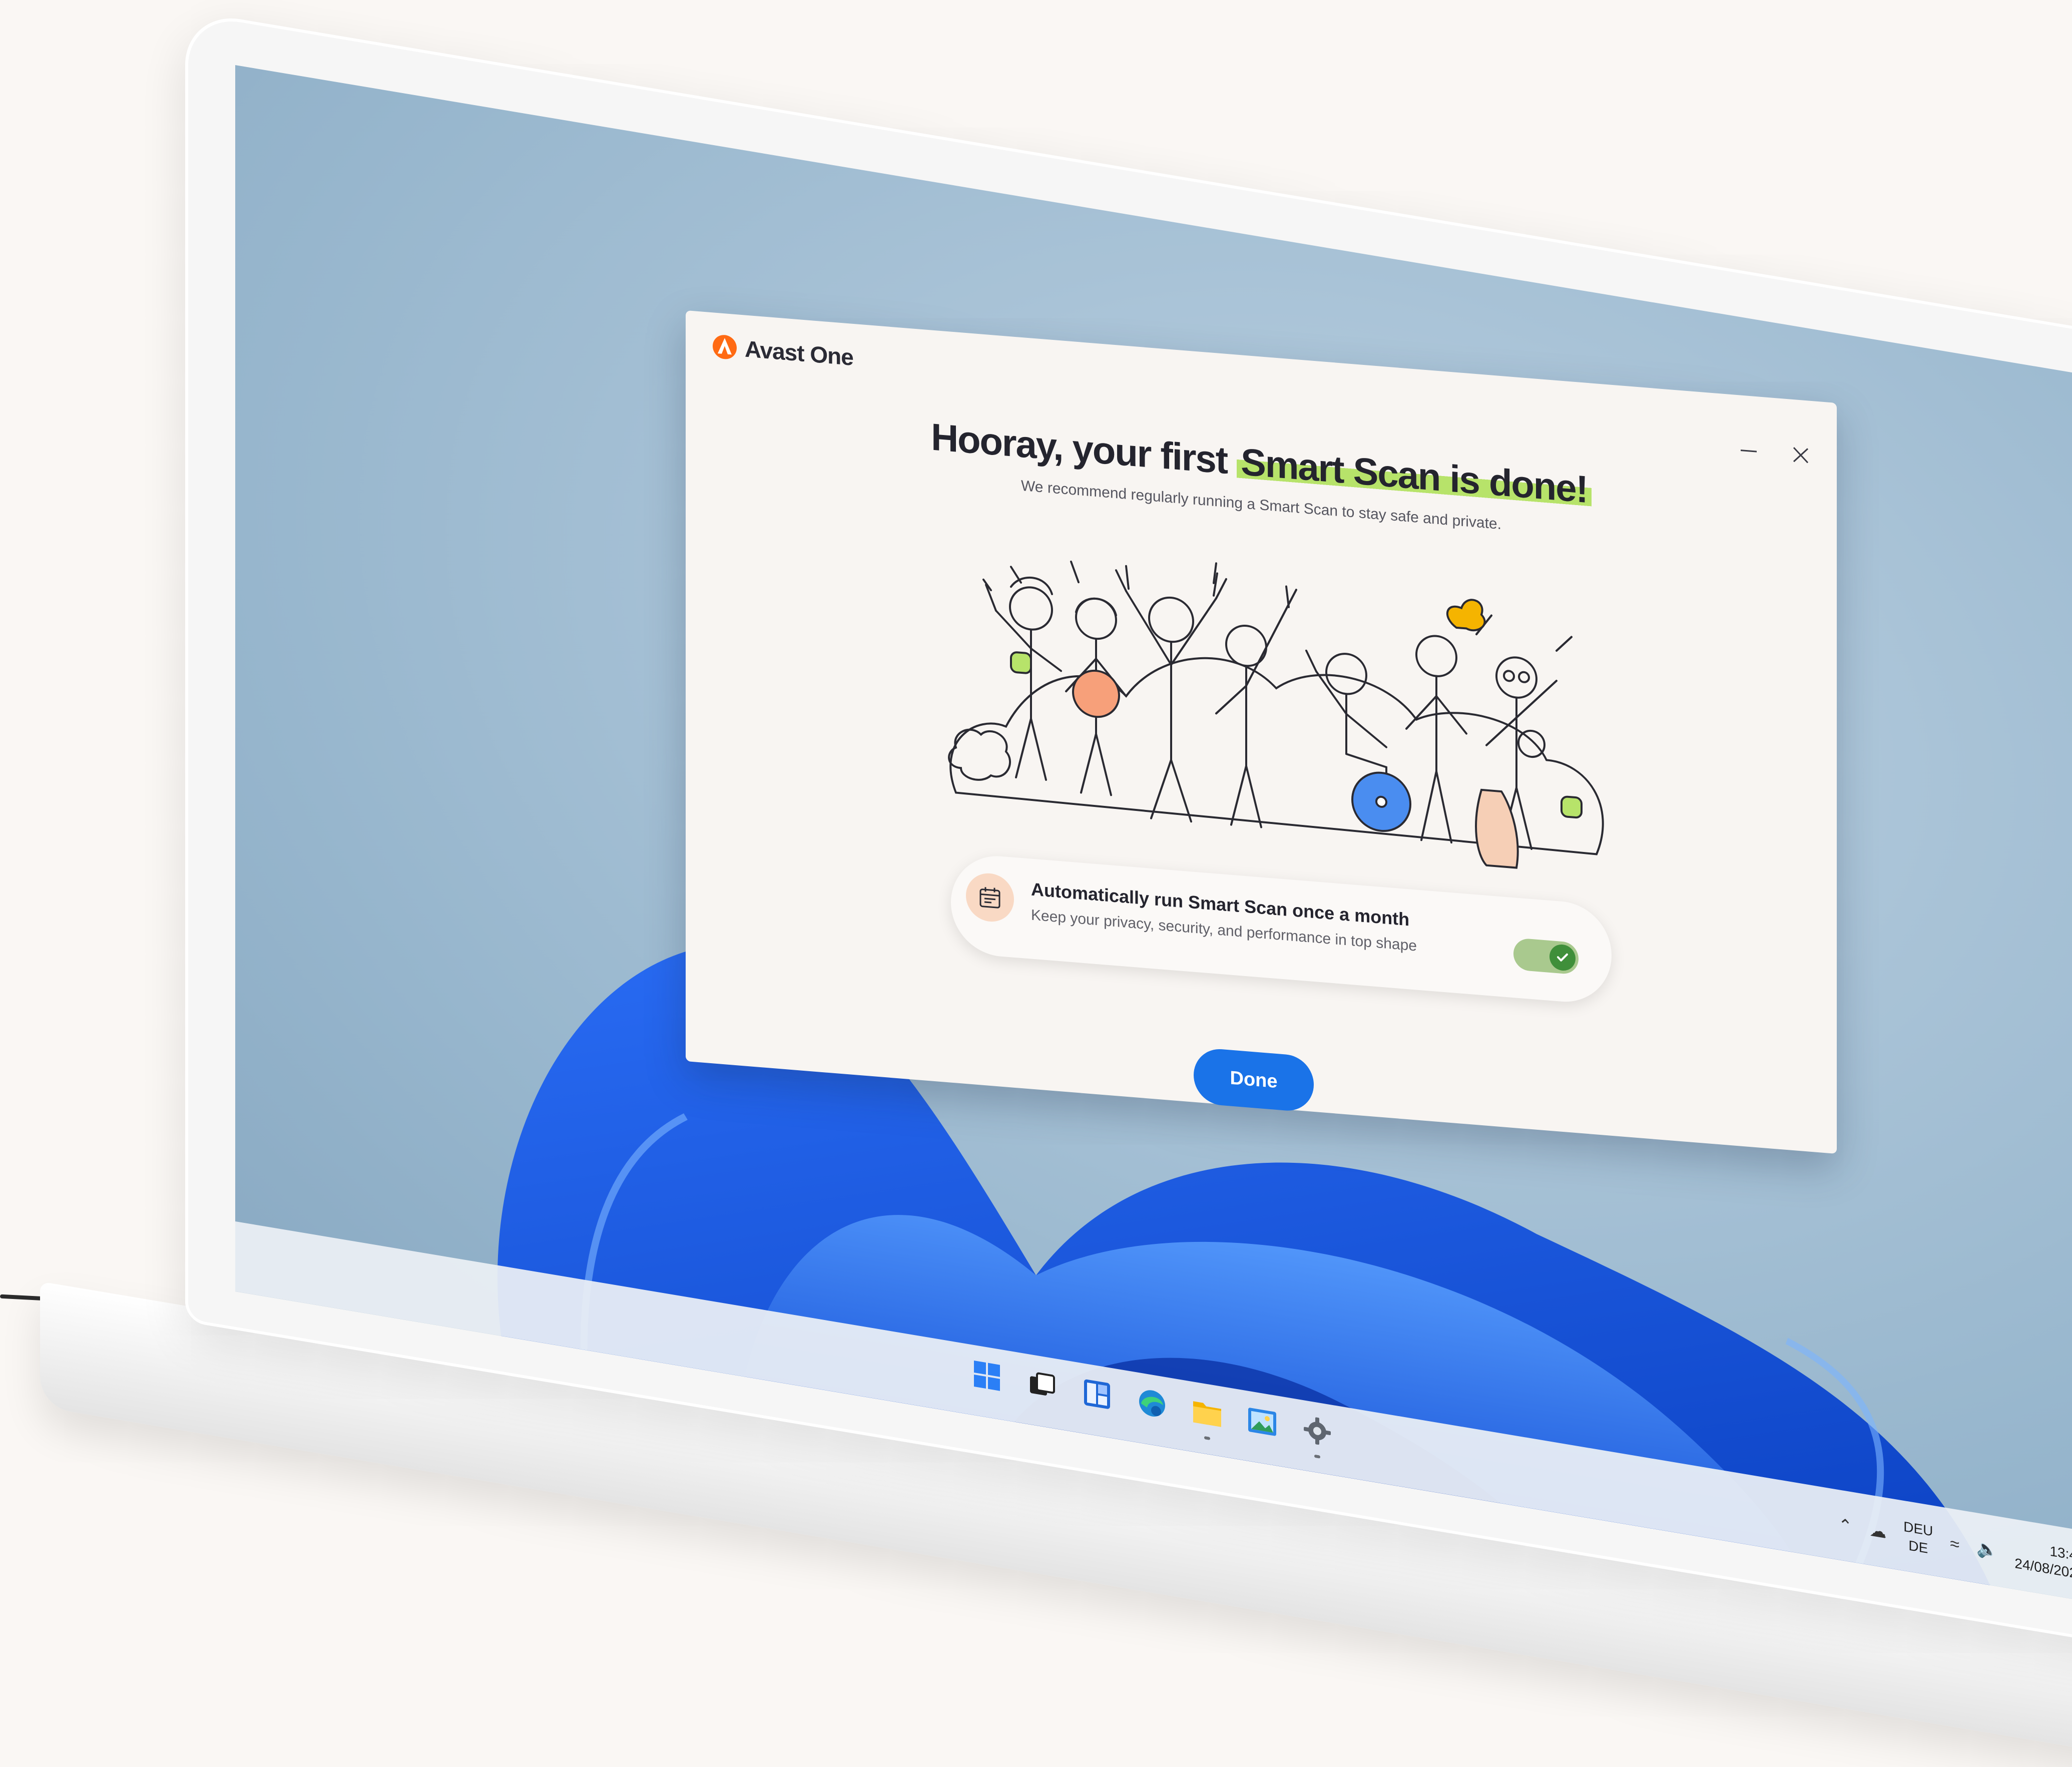  I want to click on minimize-icon, so click(1749, 451).